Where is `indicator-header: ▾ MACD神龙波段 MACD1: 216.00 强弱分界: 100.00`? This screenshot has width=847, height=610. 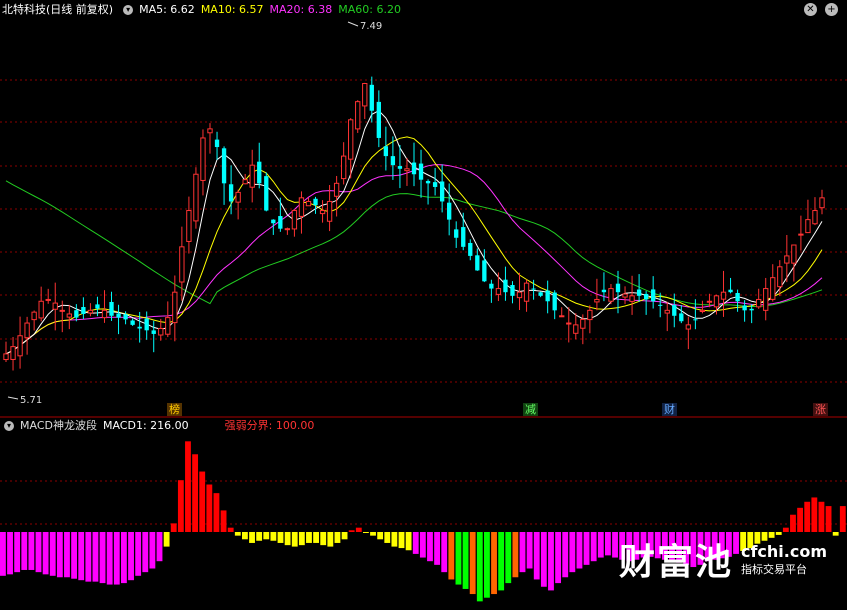
indicator-header: ▾ MACD神龙波段 MACD1: 216.00 强弱分界: 100.00 is located at coordinates (160, 426).